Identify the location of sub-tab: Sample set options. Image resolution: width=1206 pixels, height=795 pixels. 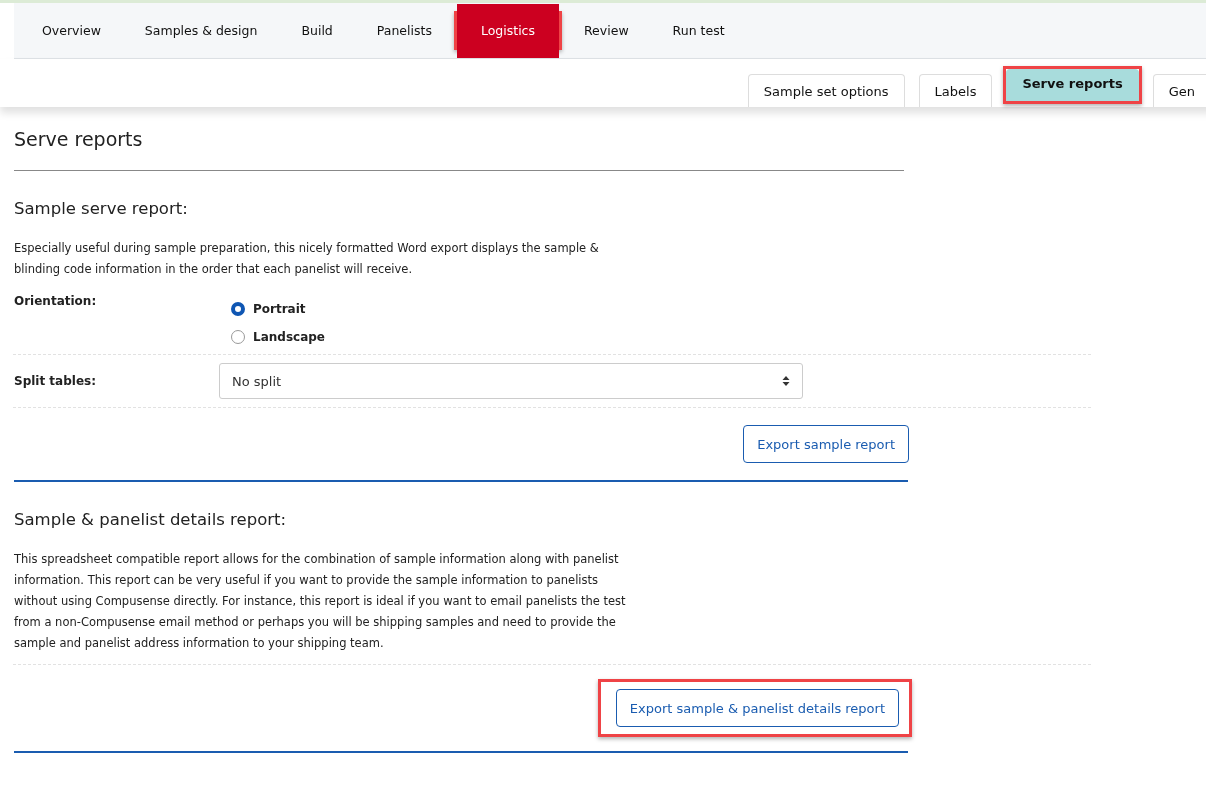
(826, 90).